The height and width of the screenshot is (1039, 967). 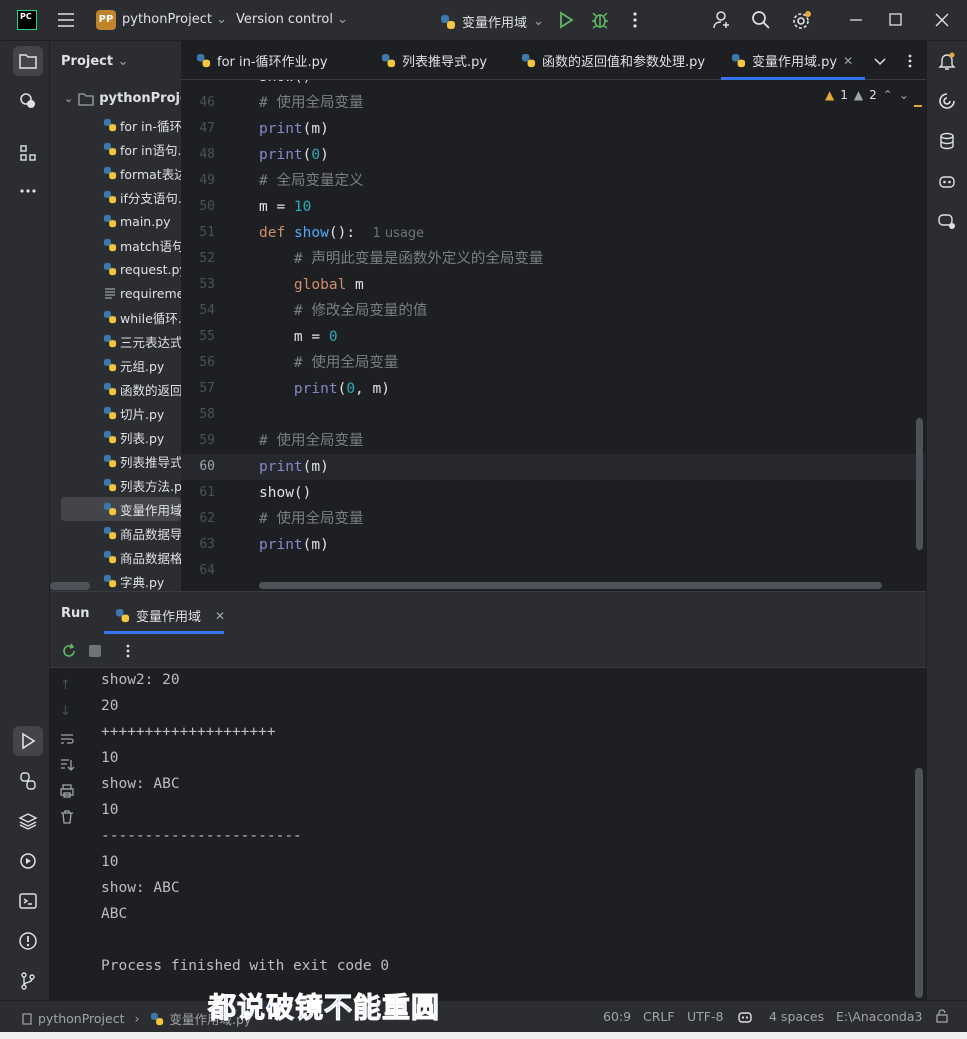 I want to click on tabs-dropdown-icon, so click(x=880, y=60).